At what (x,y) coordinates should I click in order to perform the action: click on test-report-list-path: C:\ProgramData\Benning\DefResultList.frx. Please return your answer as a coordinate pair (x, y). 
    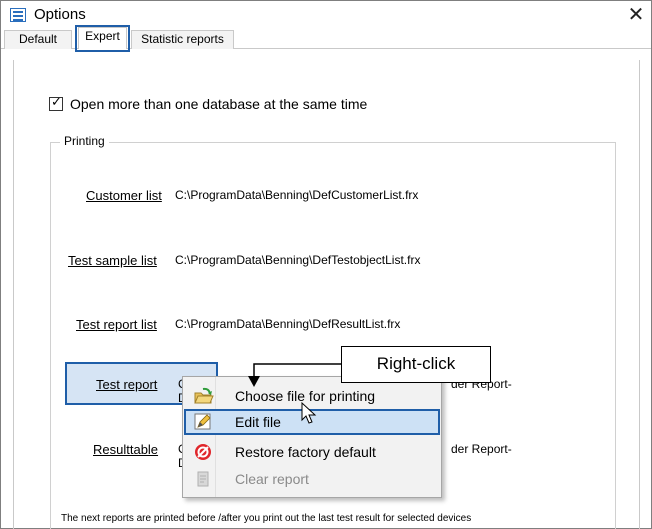
    Looking at the image, I should click on (288, 324).